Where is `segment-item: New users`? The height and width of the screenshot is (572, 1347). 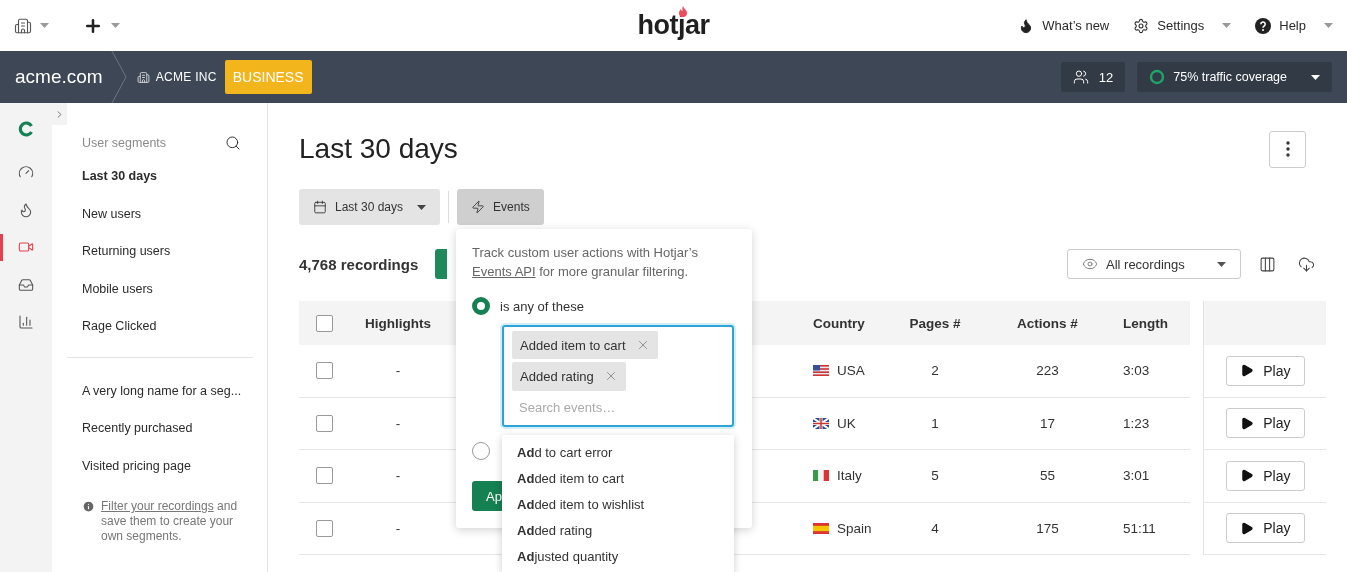
segment-item: New users is located at coordinates (160, 214).